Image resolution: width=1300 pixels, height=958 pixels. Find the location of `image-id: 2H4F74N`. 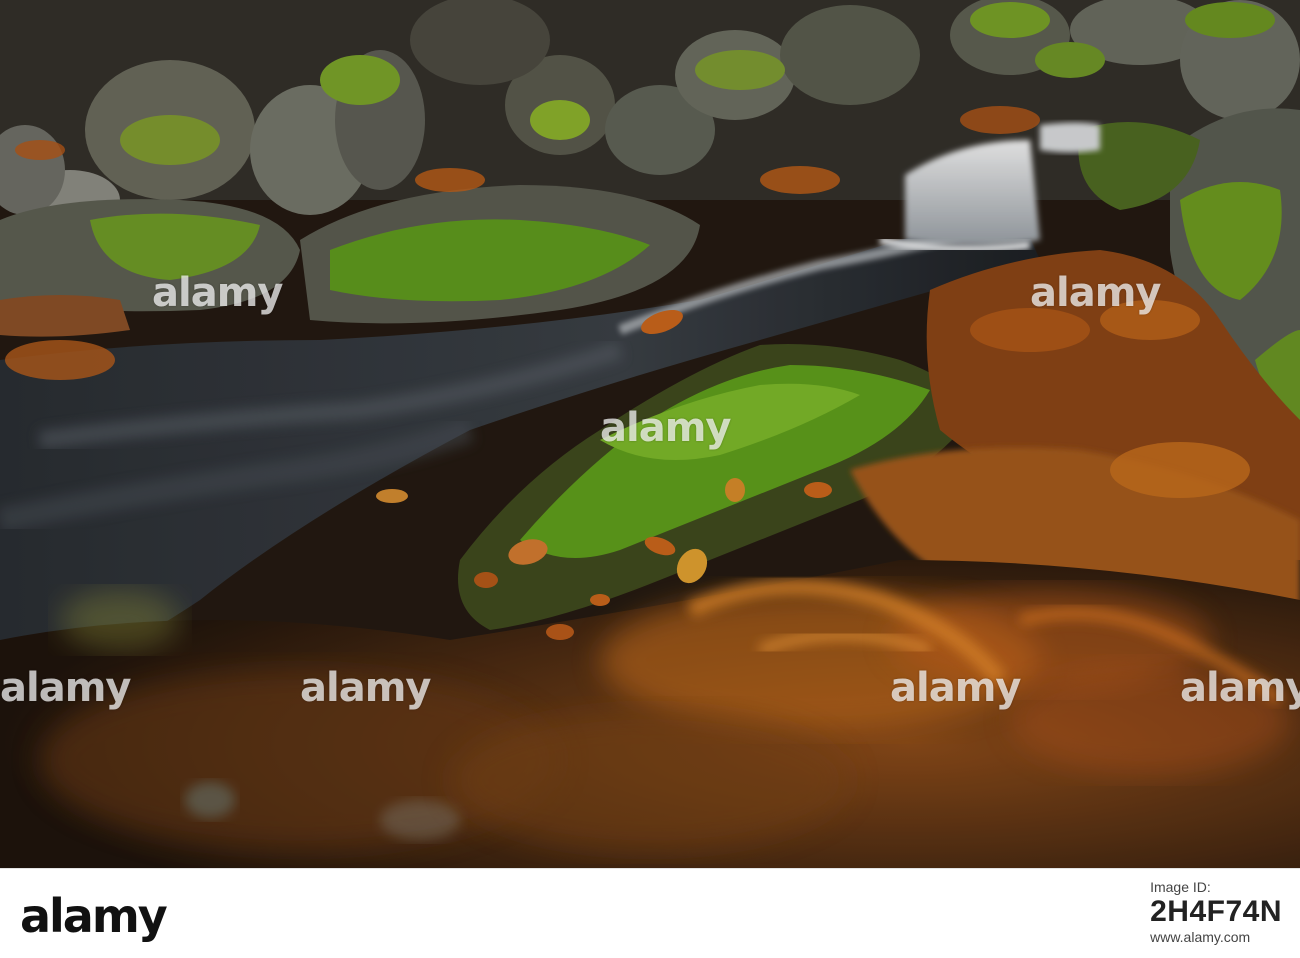

image-id: 2H4F74N is located at coordinates (1216, 911).